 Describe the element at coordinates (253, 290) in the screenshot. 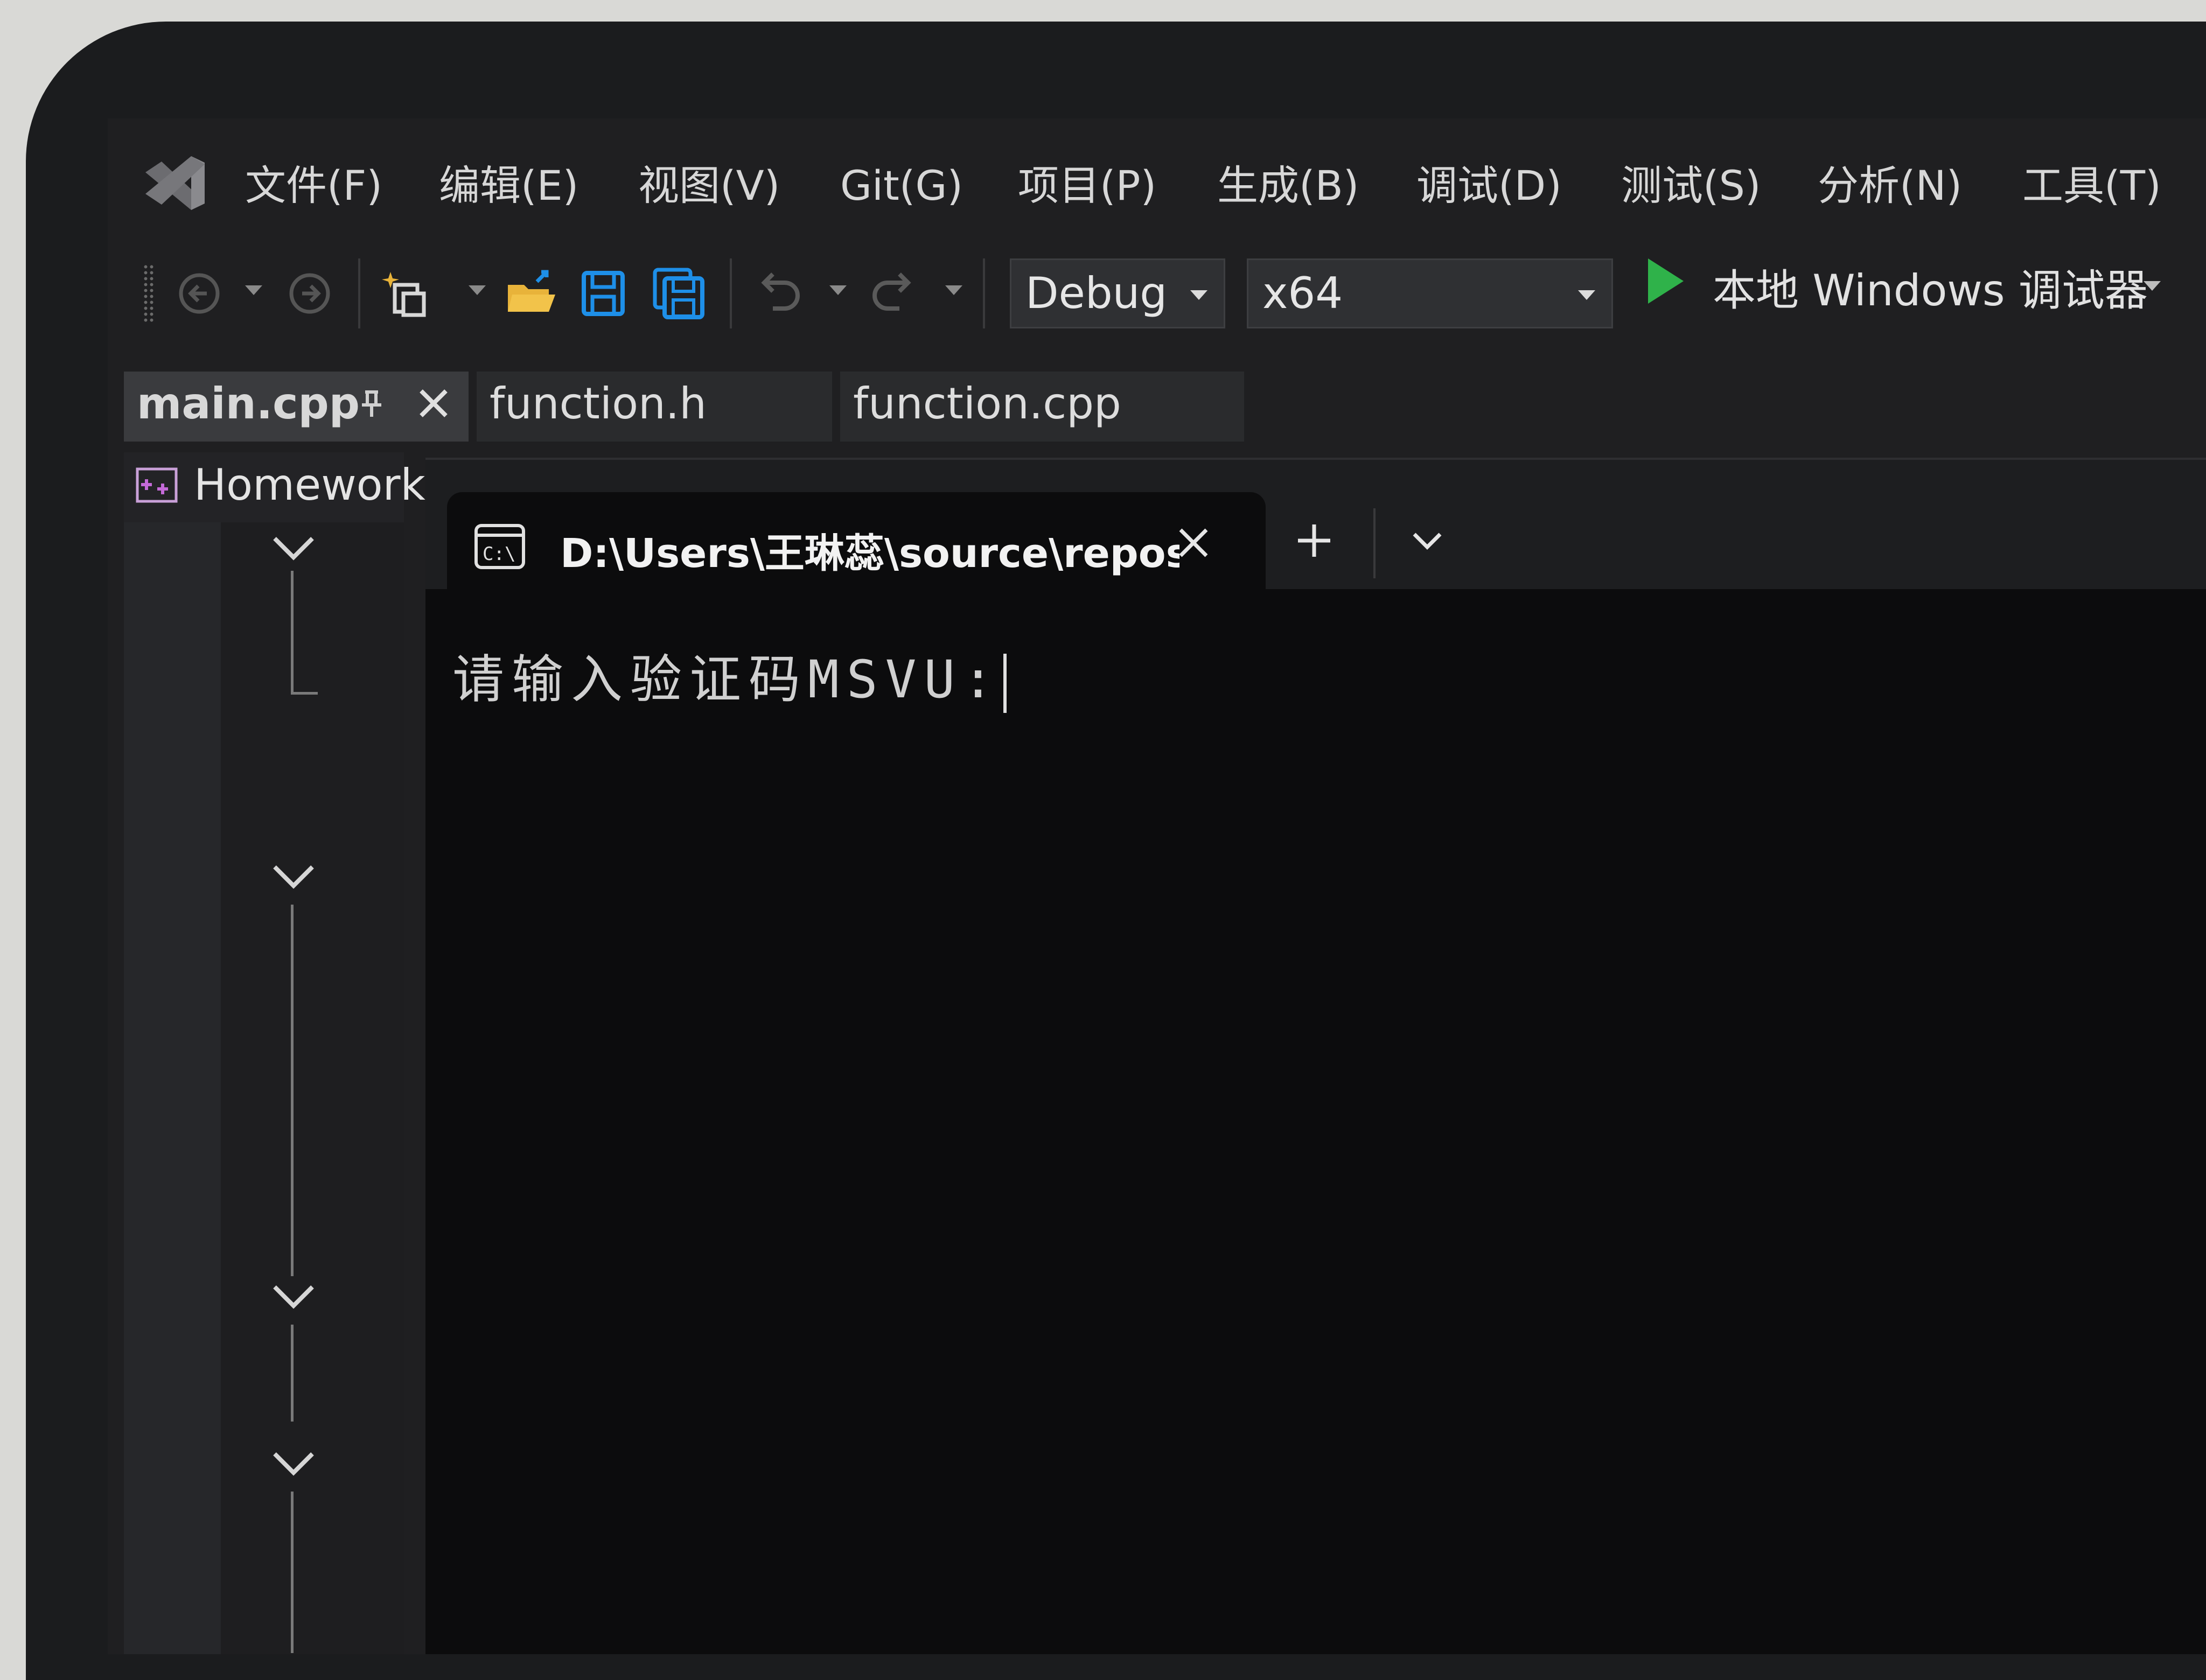

I see `navigate-back-dropdown-icon` at that location.